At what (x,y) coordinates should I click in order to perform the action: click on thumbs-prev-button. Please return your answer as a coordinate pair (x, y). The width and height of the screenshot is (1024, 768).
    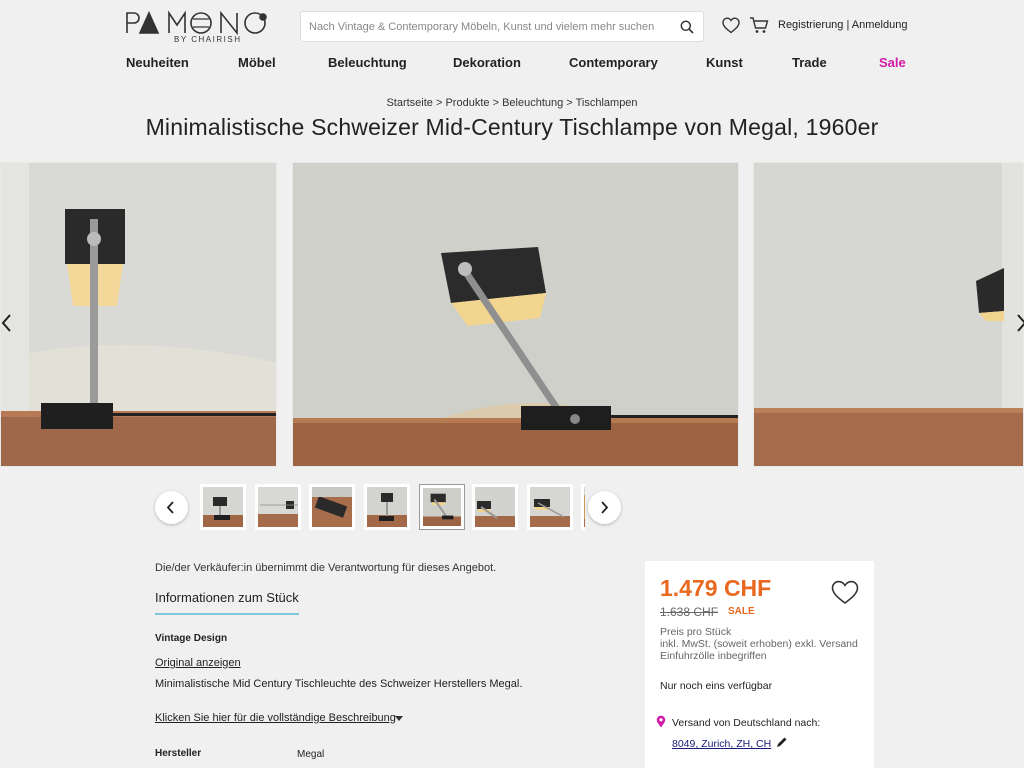
    Looking at the image, I should click on (171, 507).